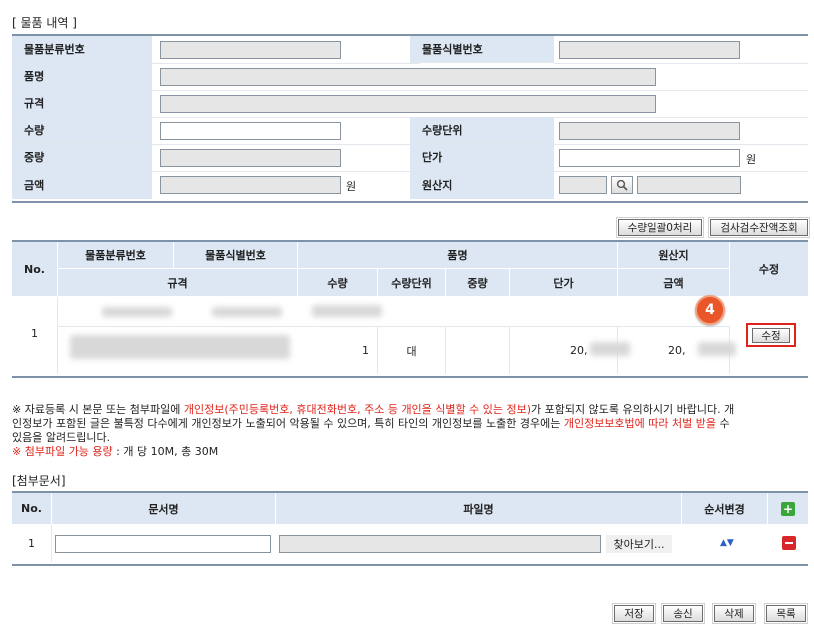  I want to click on redacted-amount, so click(717, 349).